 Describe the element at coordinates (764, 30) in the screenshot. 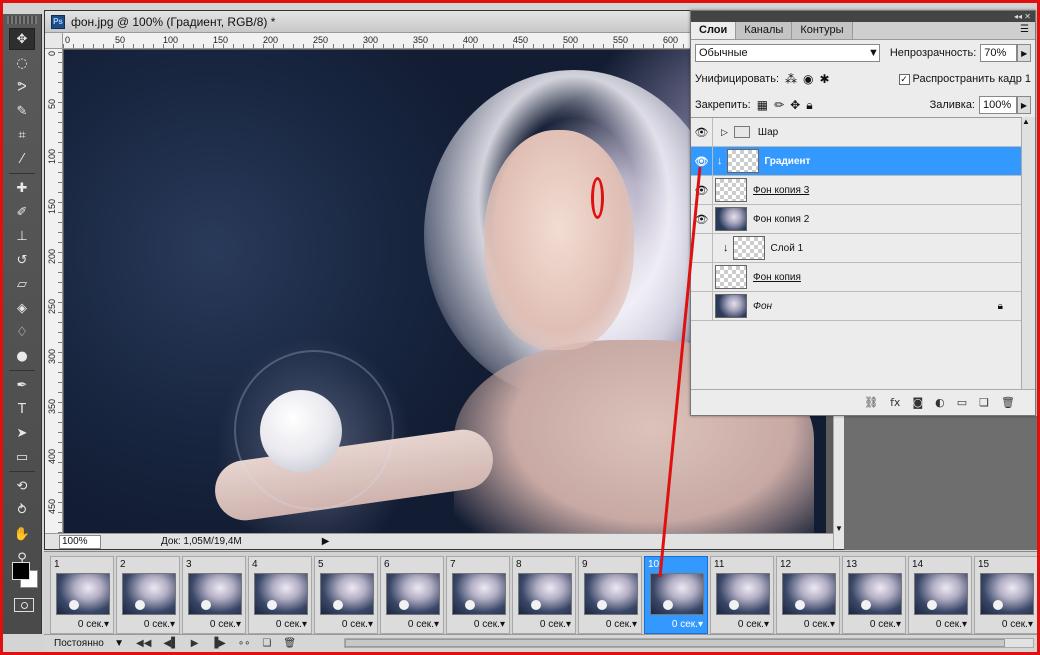

I see `tab-channels: Каналы` at that location.